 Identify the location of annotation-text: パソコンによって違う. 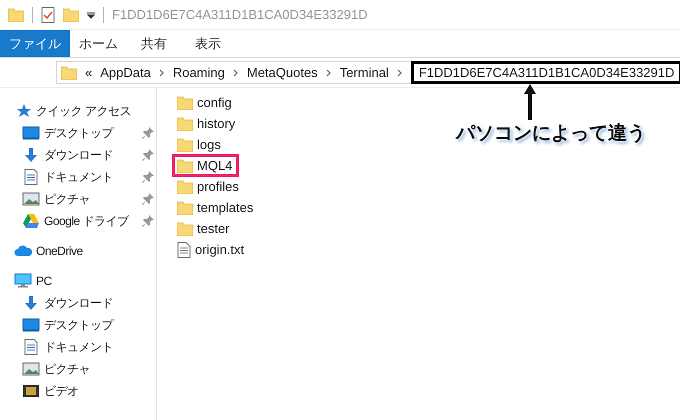
(551, 134).